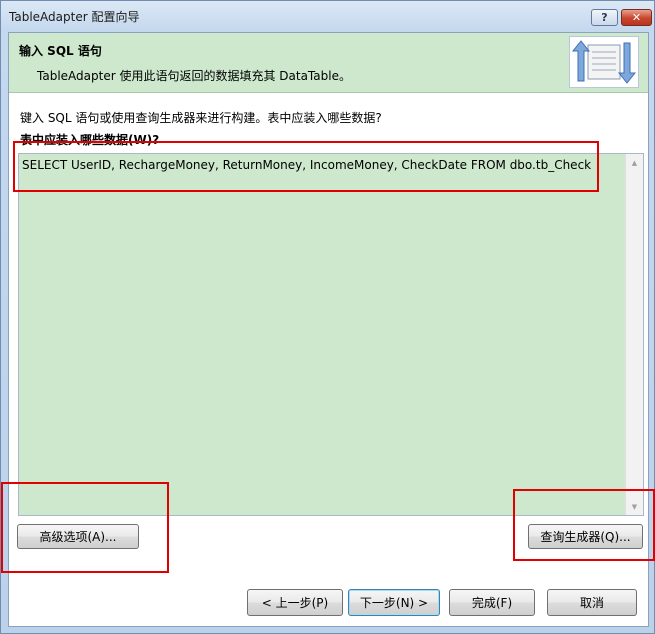 This screenshot has height=634, width=655. What do you see at coordinates (74, 17) in the screenshot?
I see `window-title: TableAdapter 配置向导` at bounding box center [74, 17].